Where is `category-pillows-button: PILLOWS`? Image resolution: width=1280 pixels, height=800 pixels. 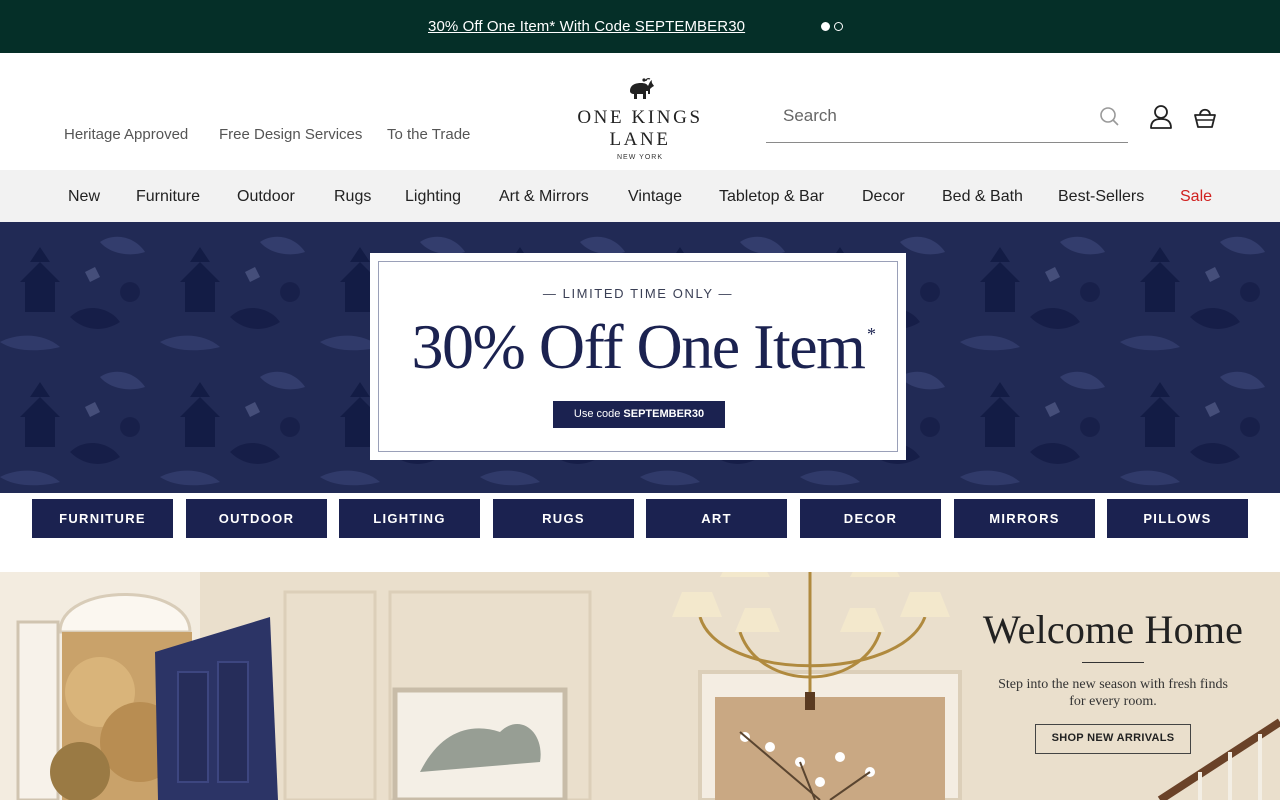
category-pillows-button: PILLOWS is located at coordinates (1177, 518).